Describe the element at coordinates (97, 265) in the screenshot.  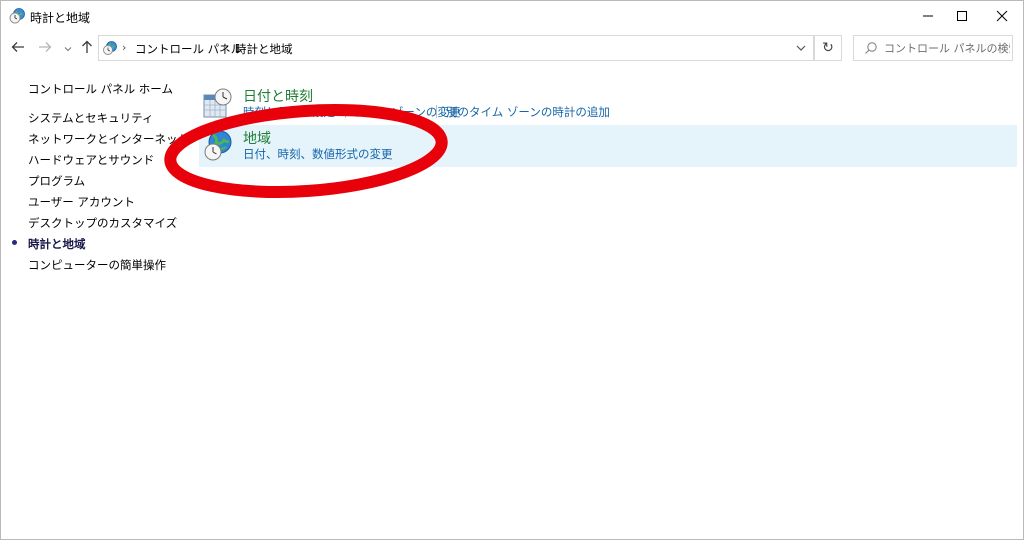
I see `sidebar-item-ease-of-access: コンピューターの簡単操作` at that location.